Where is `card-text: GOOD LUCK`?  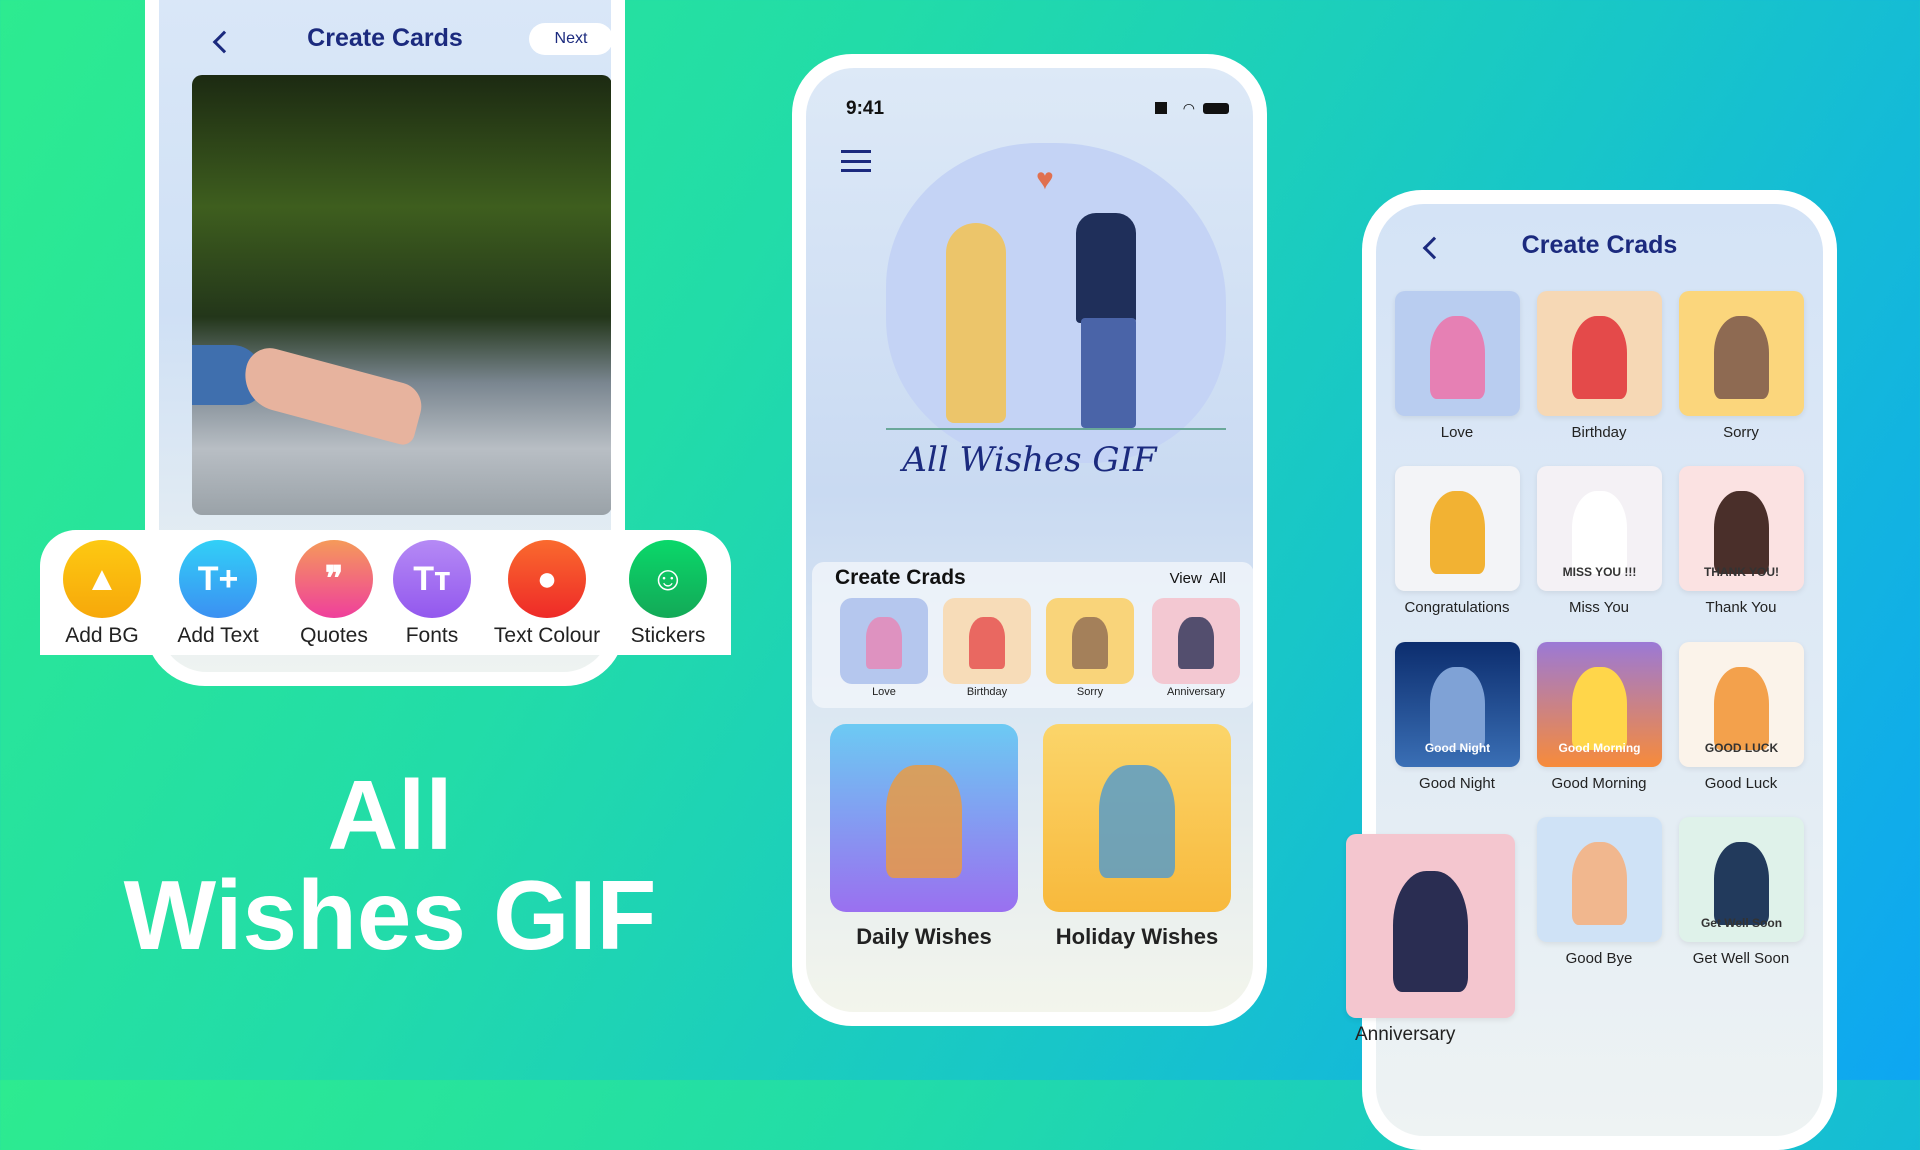 card-text: GOOD LUCK is located at coordinates (1741, 748).